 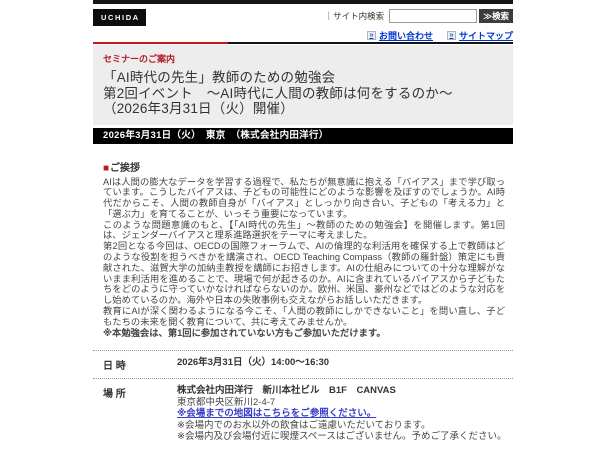 What do you see at coordinates (286, 391) in the screenshot?
I see `venue-name: 株式会社内田洋行 新川本社ビル B1F CANVAS` at bounding box center [286, 391].